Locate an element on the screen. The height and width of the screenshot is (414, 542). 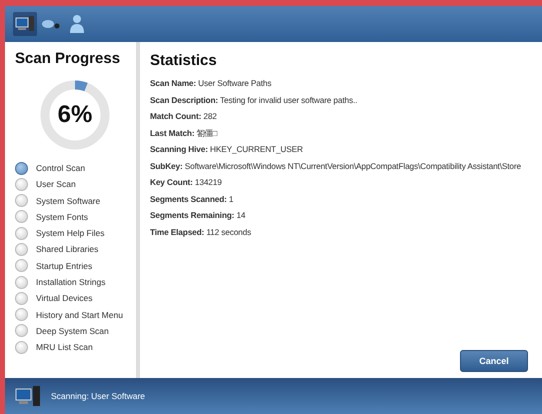
scan-step-label: System Help Files is located at coordinates (70, 233).